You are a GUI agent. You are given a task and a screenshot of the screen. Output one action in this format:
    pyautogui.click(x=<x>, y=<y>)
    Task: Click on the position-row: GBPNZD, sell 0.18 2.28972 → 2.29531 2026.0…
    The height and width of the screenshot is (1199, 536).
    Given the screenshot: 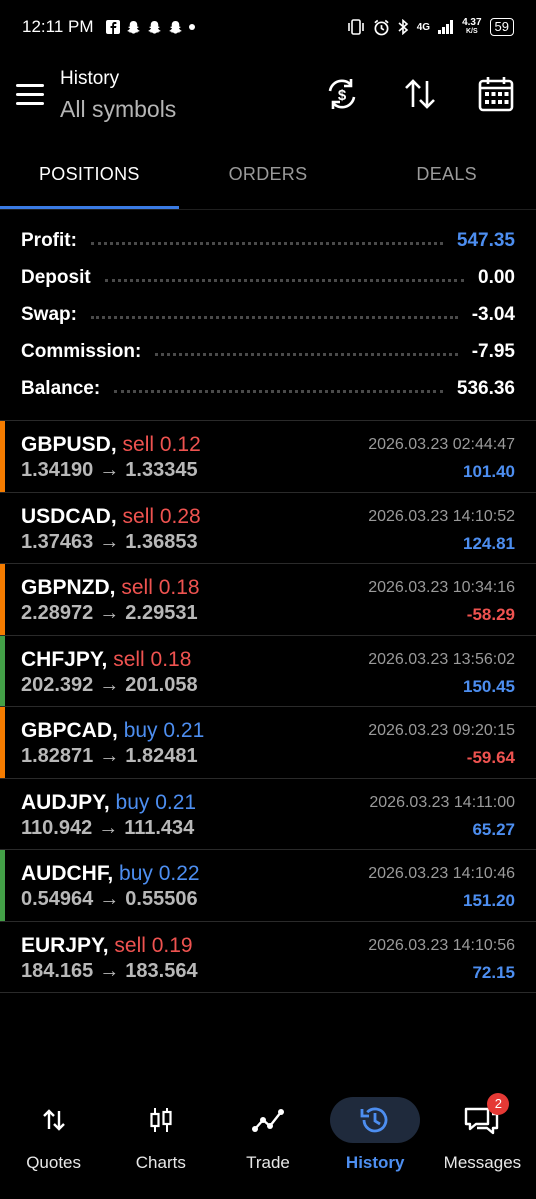 What is the action you would take?
    pyautogui.click(x=268, y=600)
    